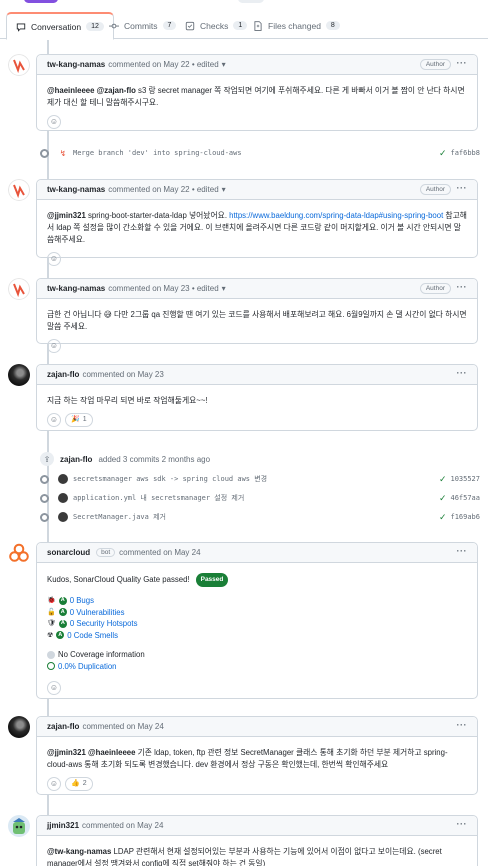  I want to click on commit-message: application.yml 내 secretsmanager 설정 제거, so click(256, 498).